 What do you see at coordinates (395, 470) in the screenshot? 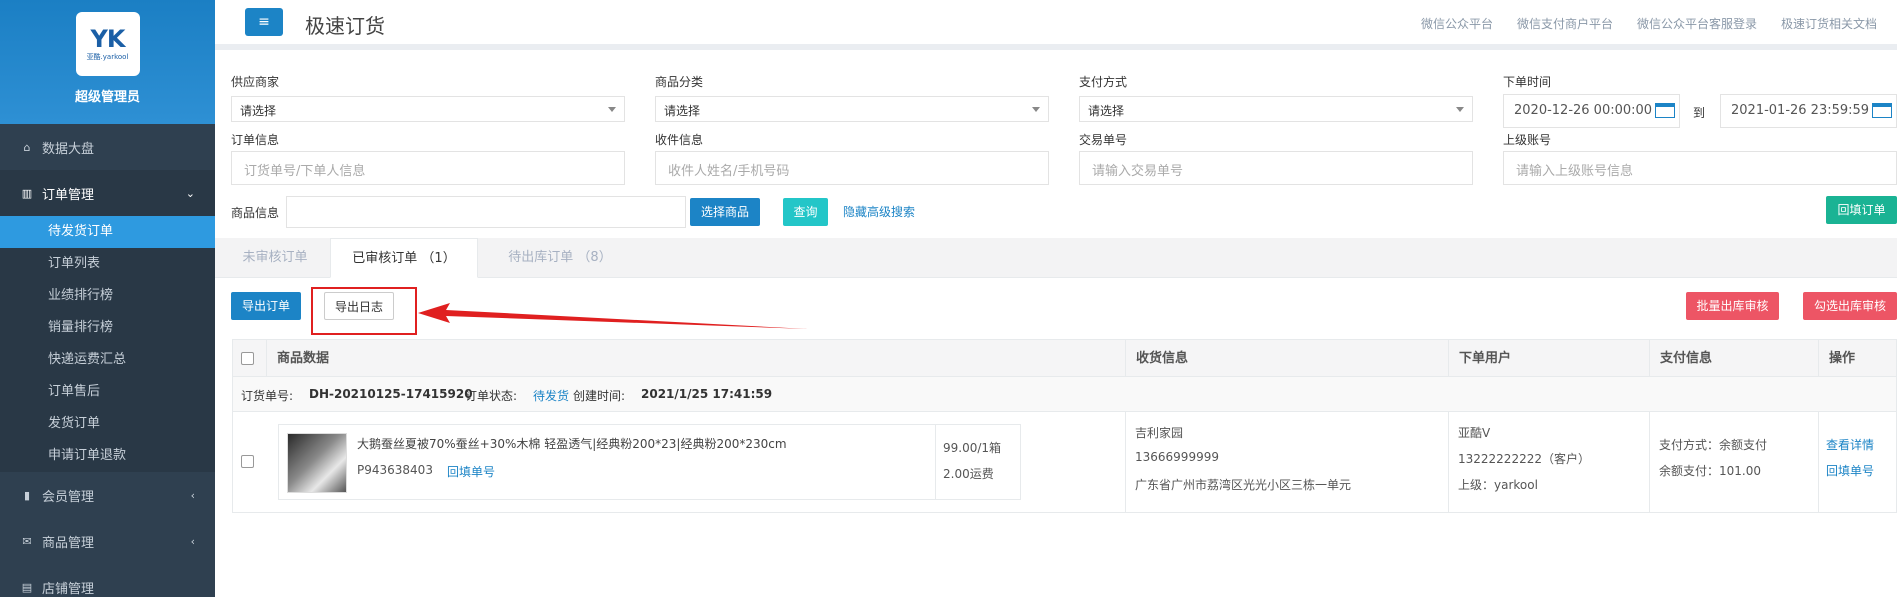
I see `product-sku: P943638403` at bounding box center [395, 470].